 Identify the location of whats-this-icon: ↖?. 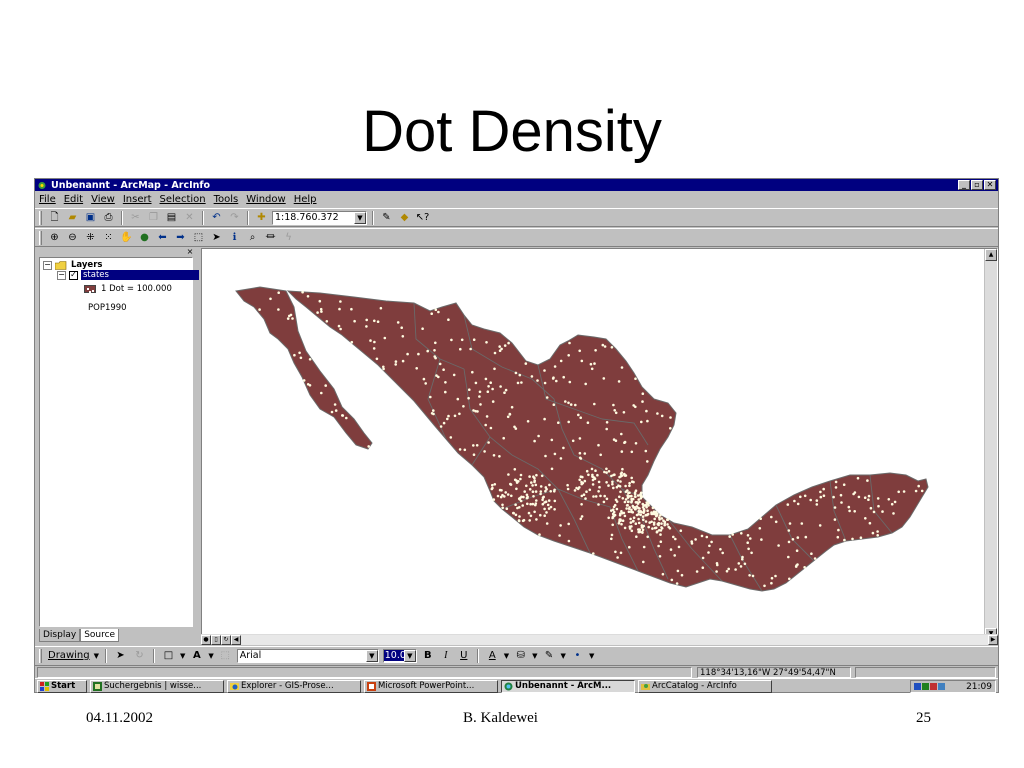
(422, 217).